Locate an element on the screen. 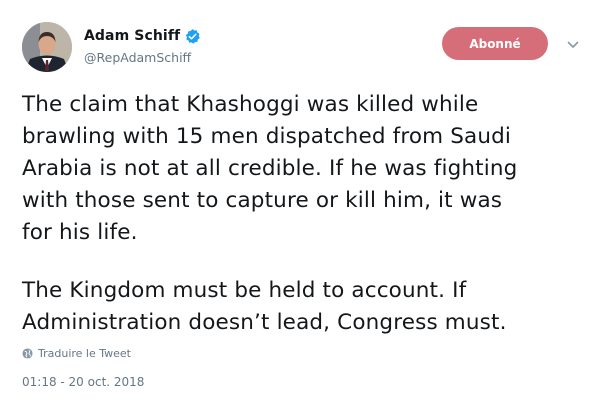 The width and height of the screenshot is (604, 402). translate-tweet-link: Traduire le Tweet is located at coordinates (76, 353).